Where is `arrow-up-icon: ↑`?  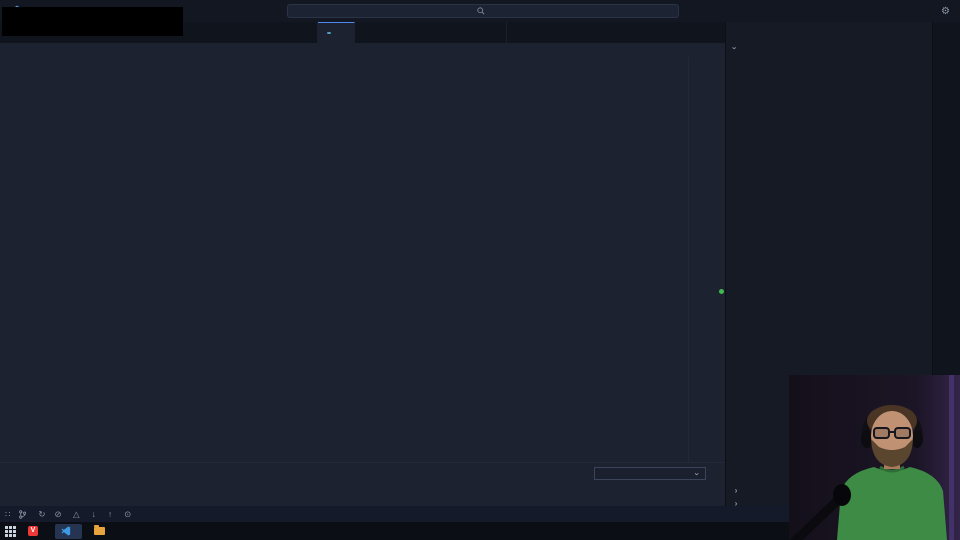 arrow-up-icon: ↑ is located at coordinates (110, 514).